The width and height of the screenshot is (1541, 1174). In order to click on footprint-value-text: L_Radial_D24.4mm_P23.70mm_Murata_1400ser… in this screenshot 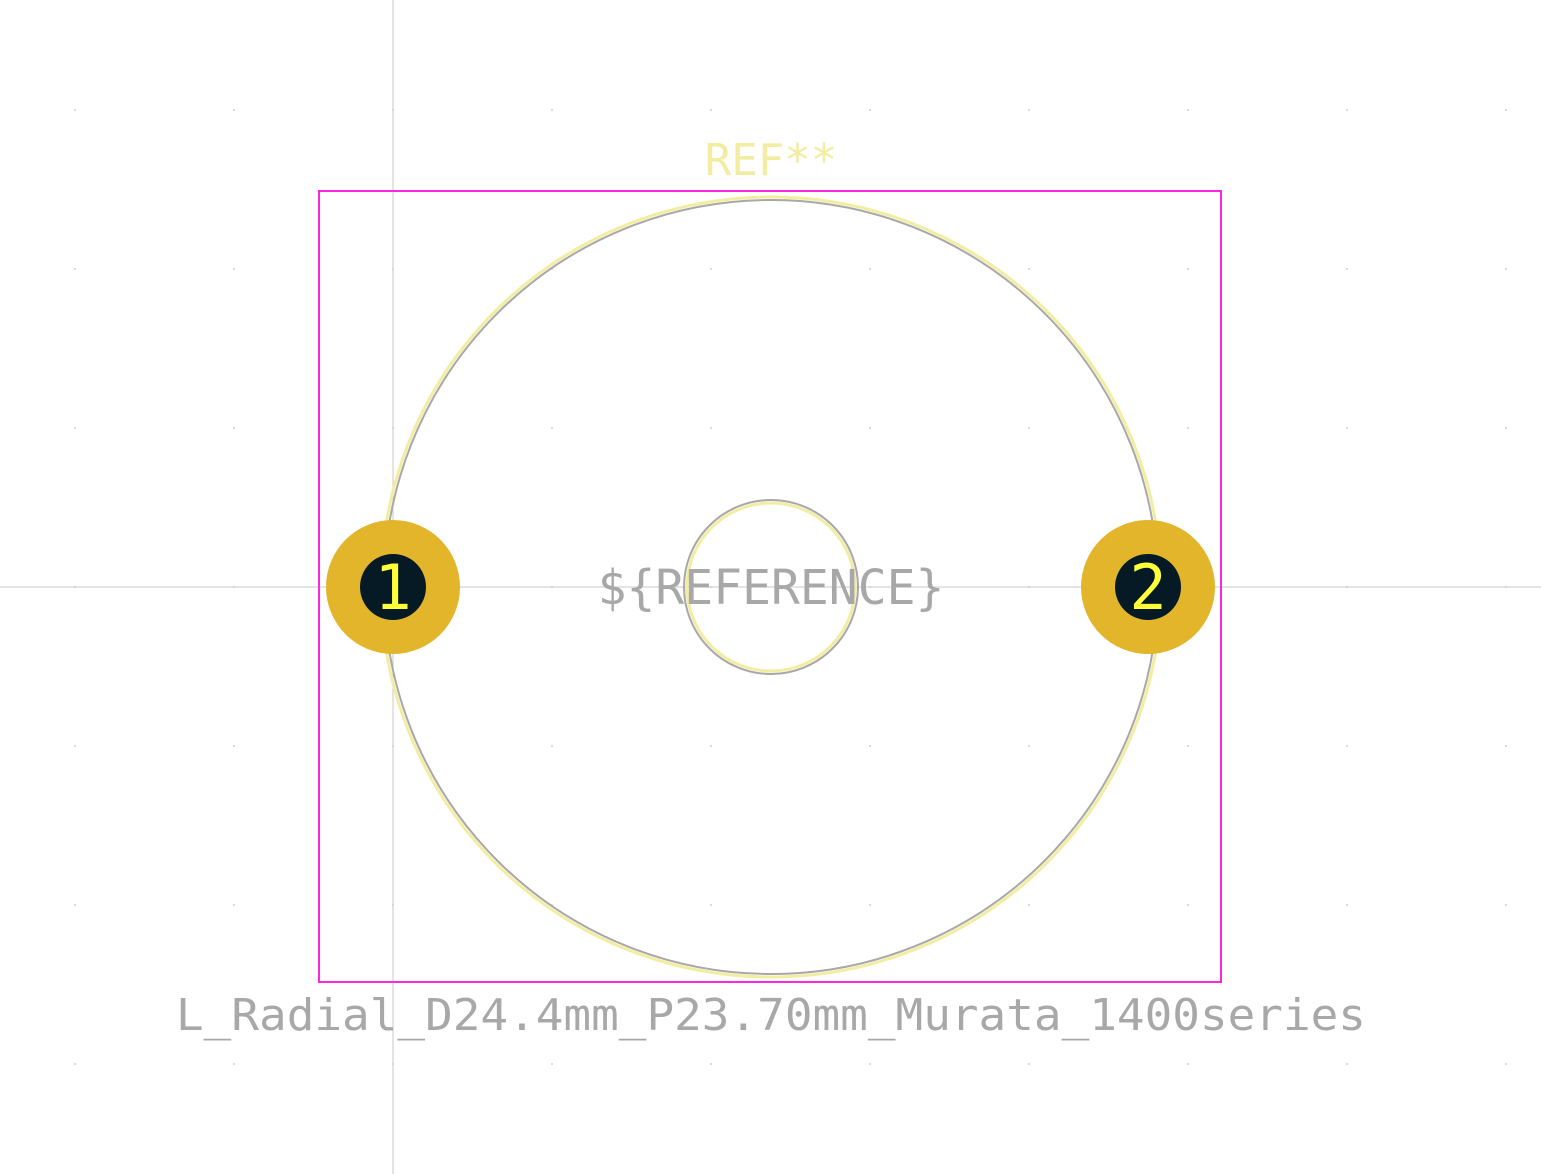, I will do `click(771, 1015)`.